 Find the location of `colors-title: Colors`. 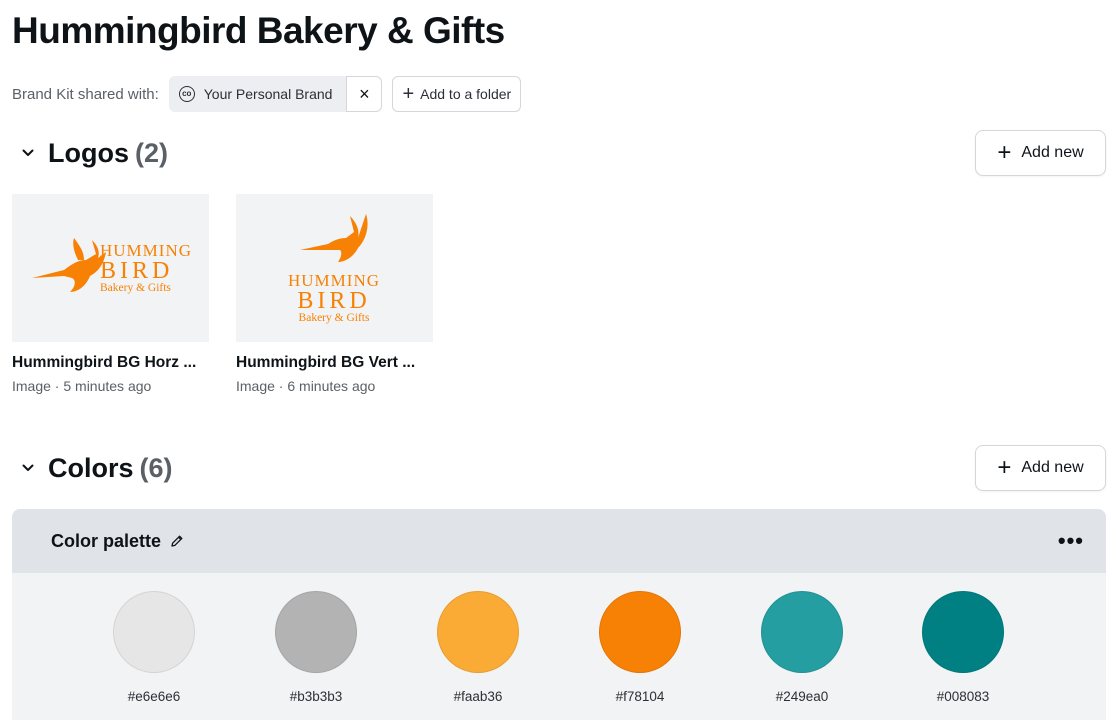

colors-title: Colors is located at coordinates (91, 467).